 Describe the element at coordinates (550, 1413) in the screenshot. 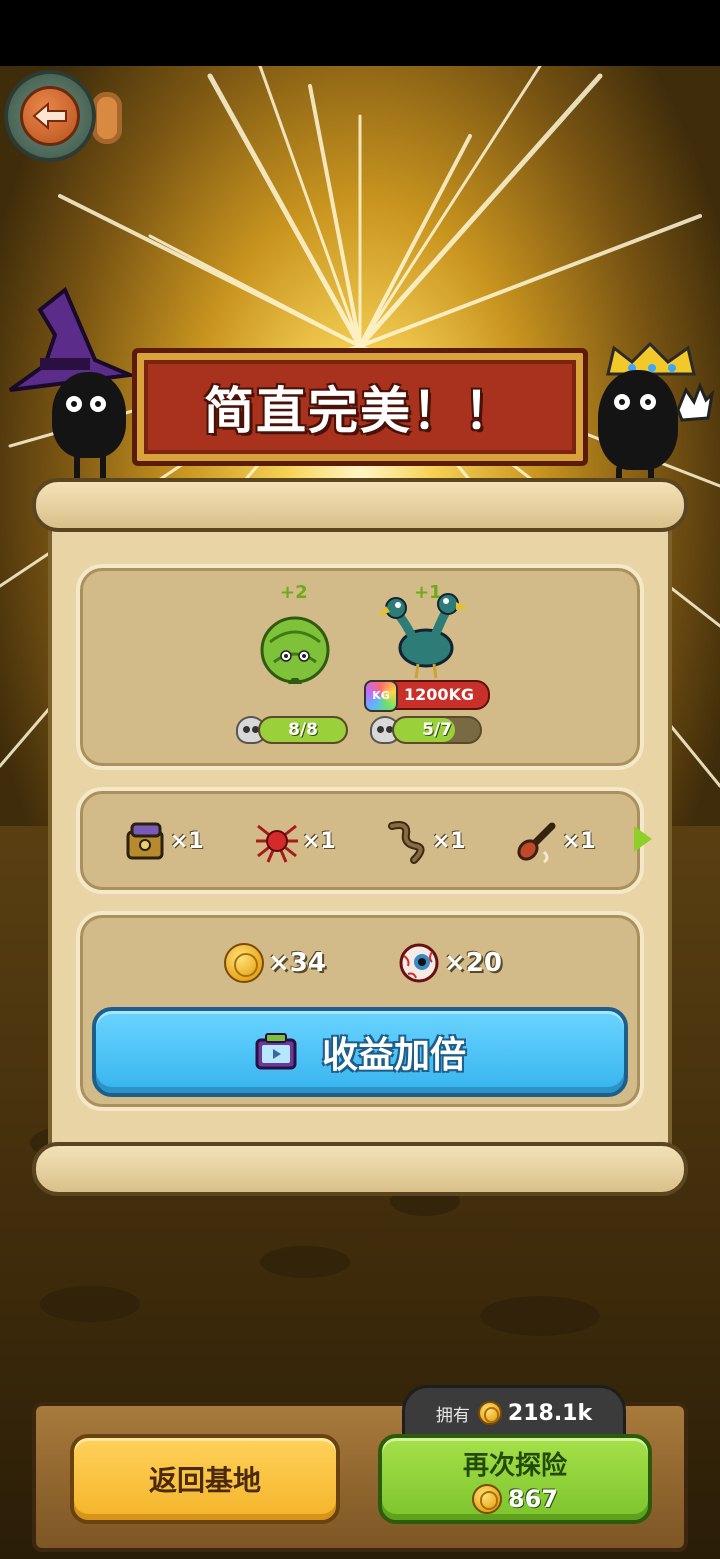

I see `wallet-value: 218.1k` at that location.